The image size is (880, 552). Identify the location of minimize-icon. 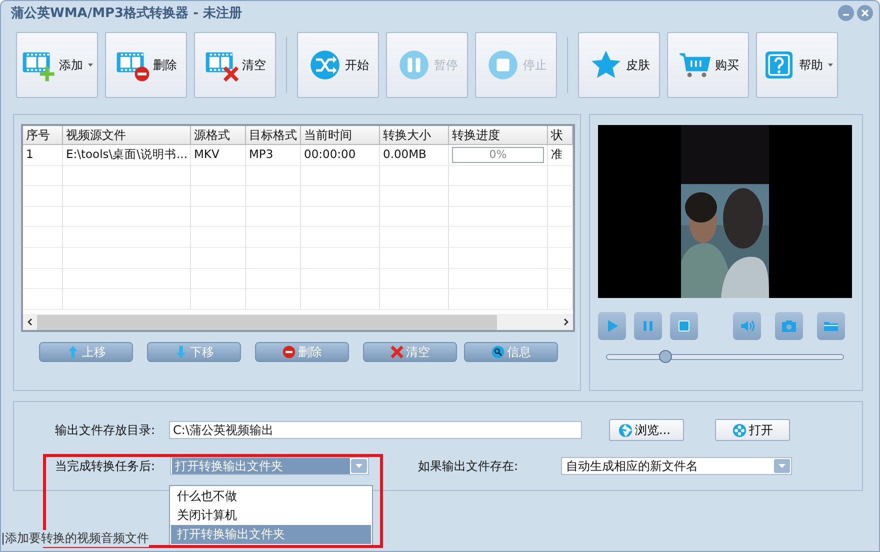
(846, 13).